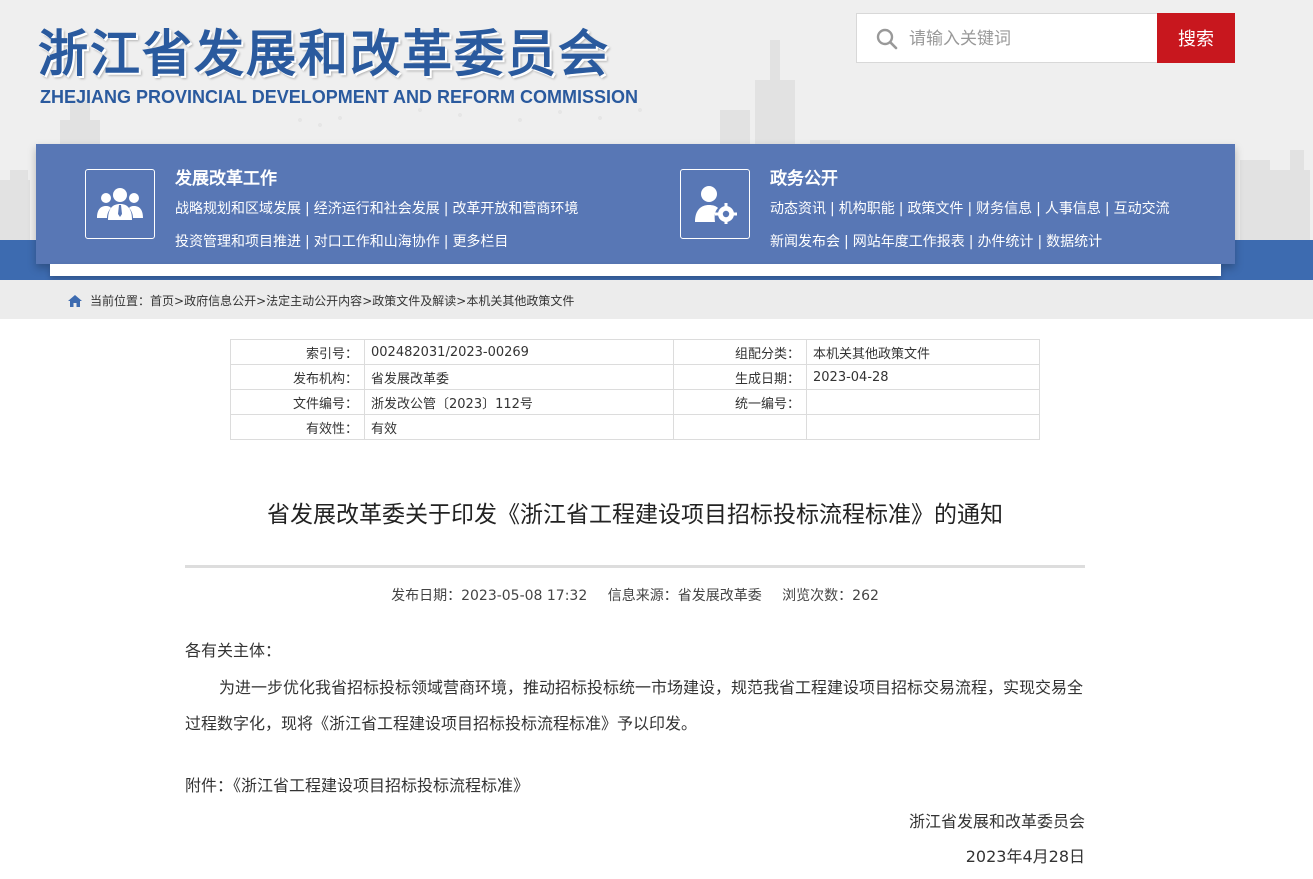 The image size is (1313, 879). What do you see at coordinates (1004, 209) in the screenshot?
I see `nav-link-finance: 财务信息` at bounding box center [1004, 209].